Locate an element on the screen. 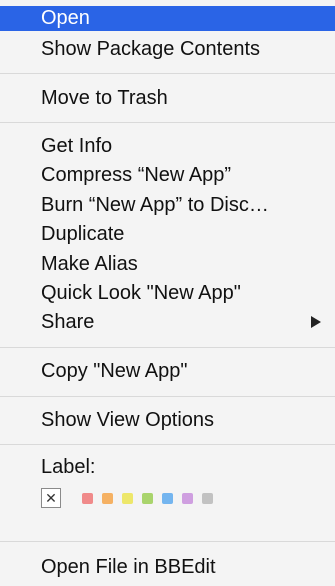 The image size is (335, 586). menu-item-show-view-options: Show View Options is located at coordinates (167, 420).